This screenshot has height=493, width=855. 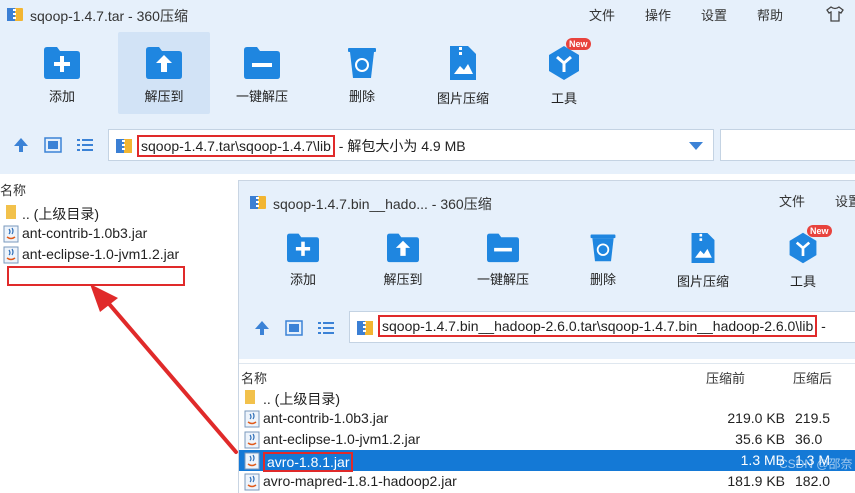 I want to click on missing-file-highlight, so click(x=96, y=276).